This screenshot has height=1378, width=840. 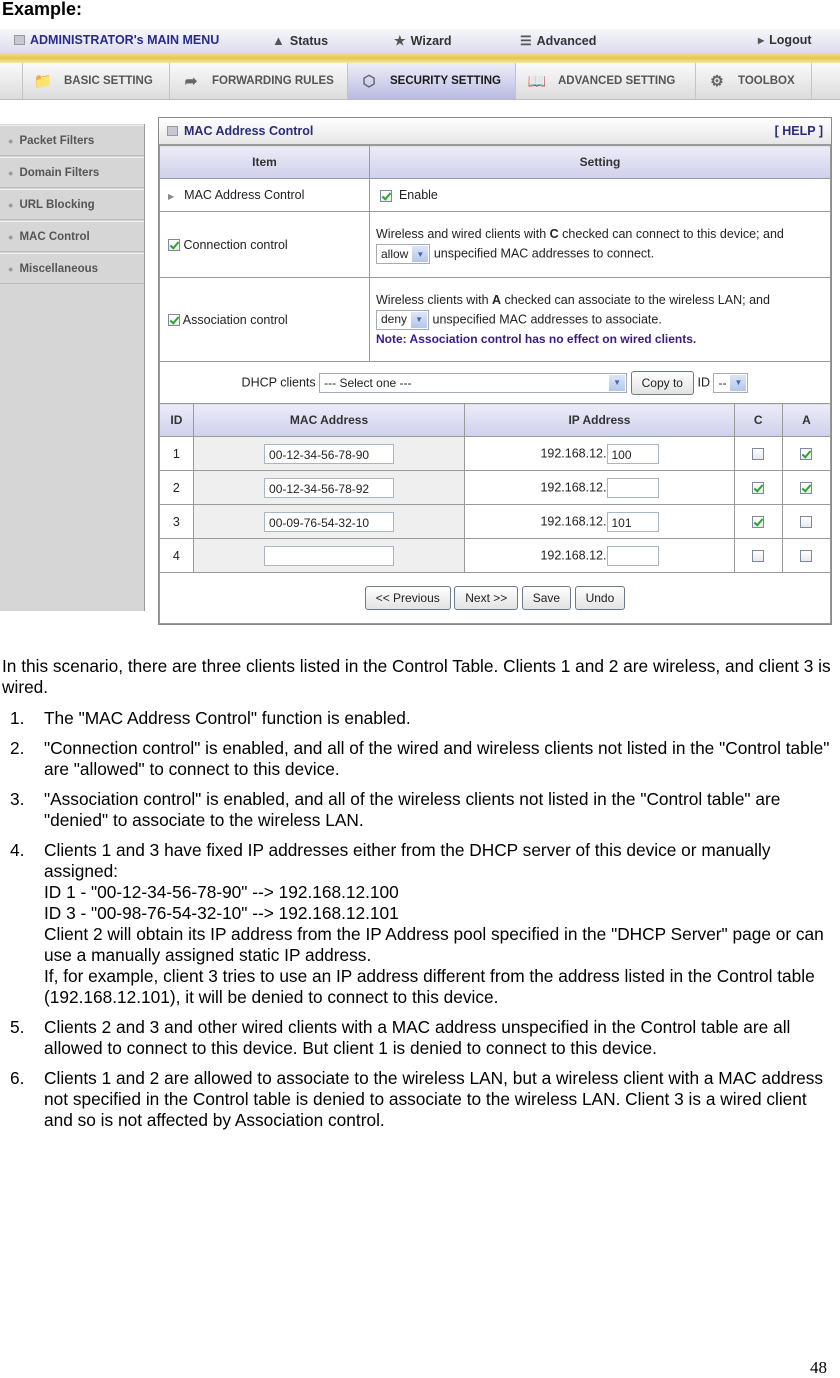 I want to click on setting-header: Setting, so click(x=600, y=162).